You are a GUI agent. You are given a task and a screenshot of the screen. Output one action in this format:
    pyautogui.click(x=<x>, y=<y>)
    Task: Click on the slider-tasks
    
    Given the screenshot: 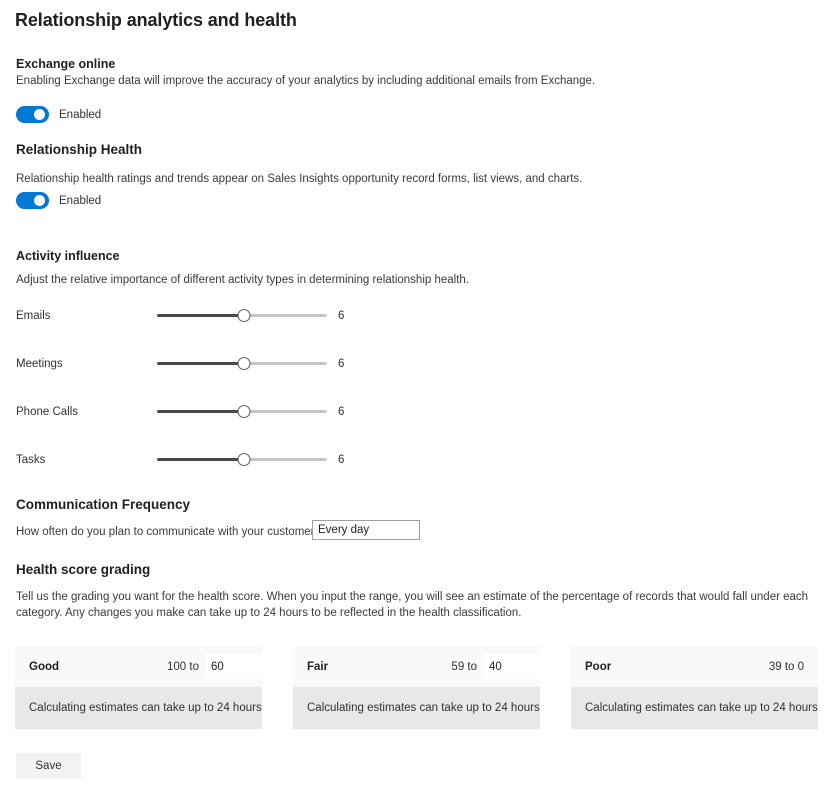 What is the action you would take?
    pyautogui.click(x=242, y=460)
    